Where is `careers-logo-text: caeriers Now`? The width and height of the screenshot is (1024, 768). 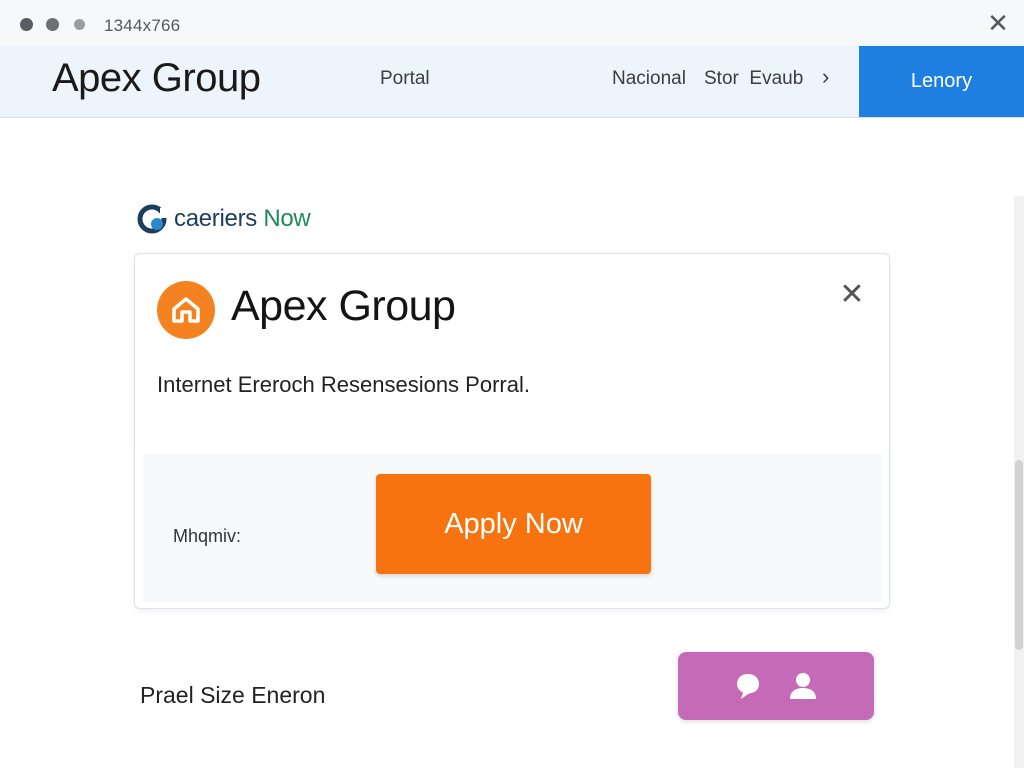 careers-logo-text: caeriers Now is located at coordinates (242, 218).